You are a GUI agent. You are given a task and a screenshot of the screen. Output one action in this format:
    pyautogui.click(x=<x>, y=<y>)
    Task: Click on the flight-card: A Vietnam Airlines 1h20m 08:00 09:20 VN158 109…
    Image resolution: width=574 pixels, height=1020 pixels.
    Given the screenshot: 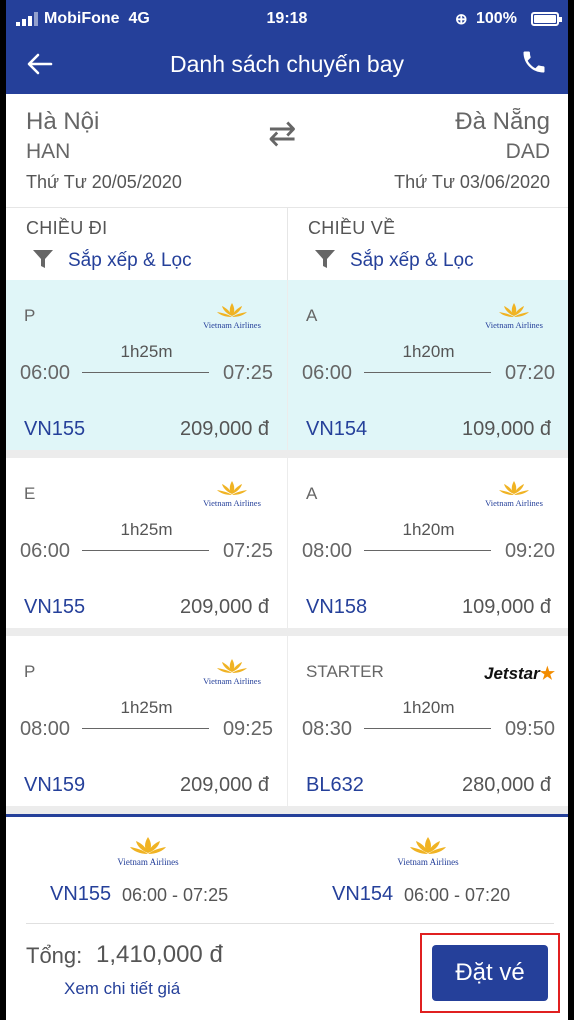 What is the action you would take?
    pyautogui.click(x=428, y=543)
    